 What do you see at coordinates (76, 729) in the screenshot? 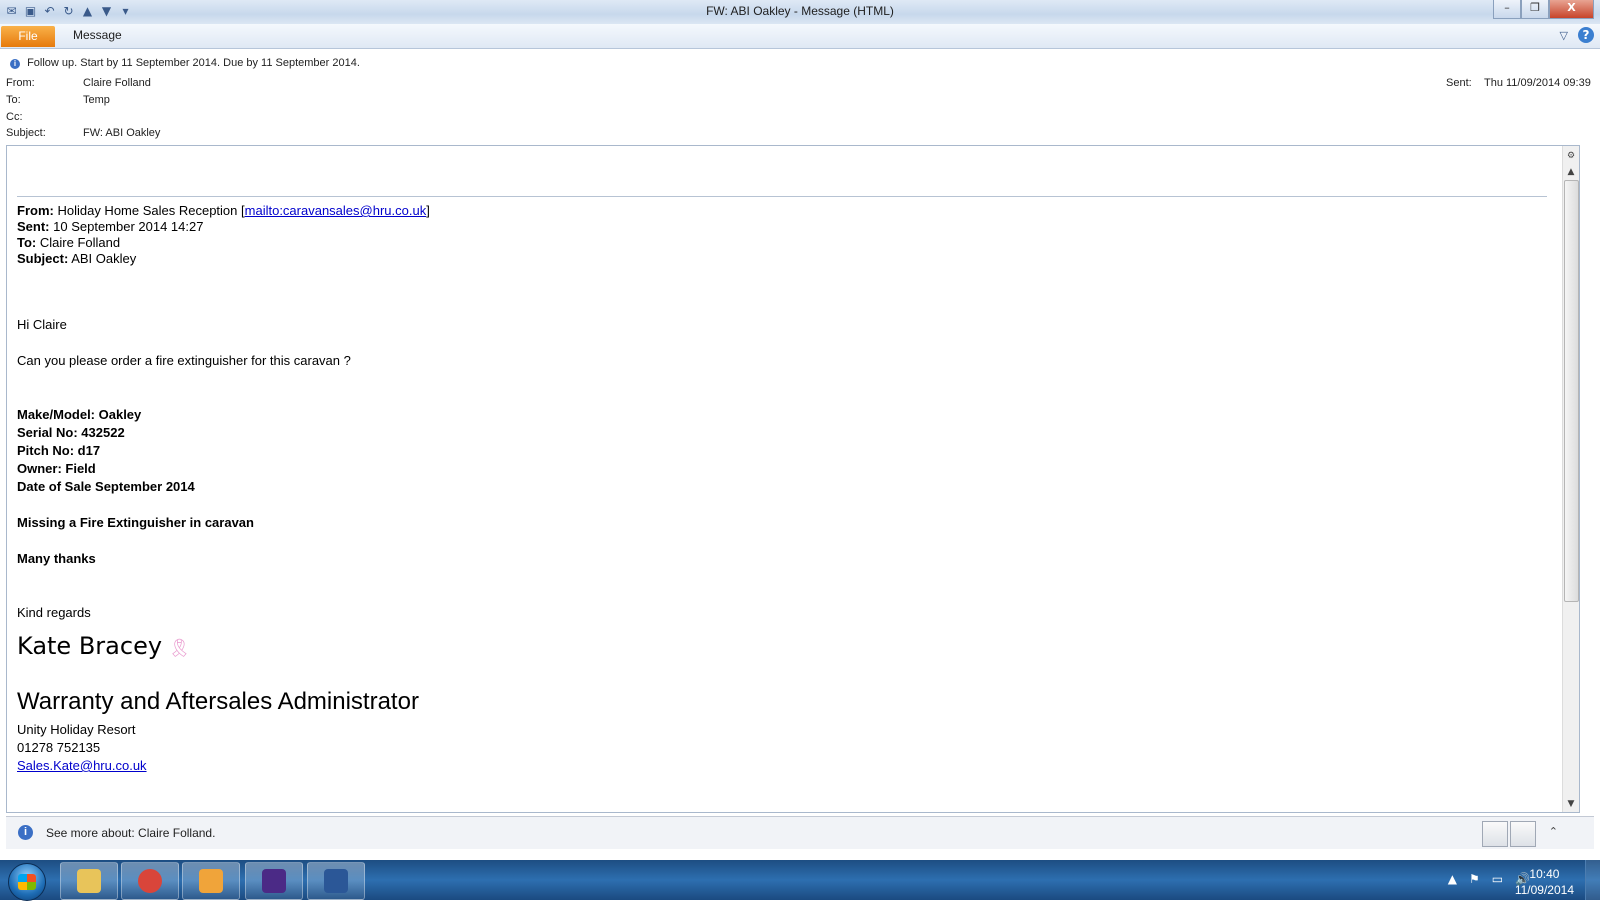
I see `signature-company: Unity Holiday Resort` at bounding box center [76, 729].